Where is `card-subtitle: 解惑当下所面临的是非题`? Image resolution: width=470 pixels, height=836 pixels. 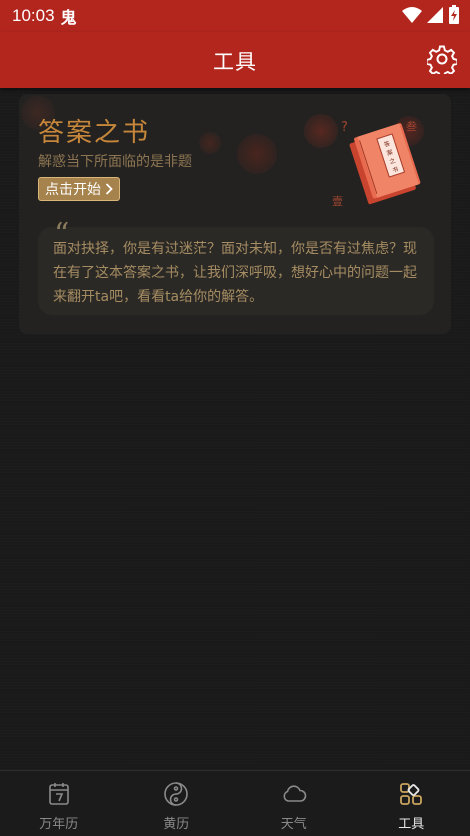 card-subtitle: 解惑当下所面临的是非题 is located at coordinates (115, 162).